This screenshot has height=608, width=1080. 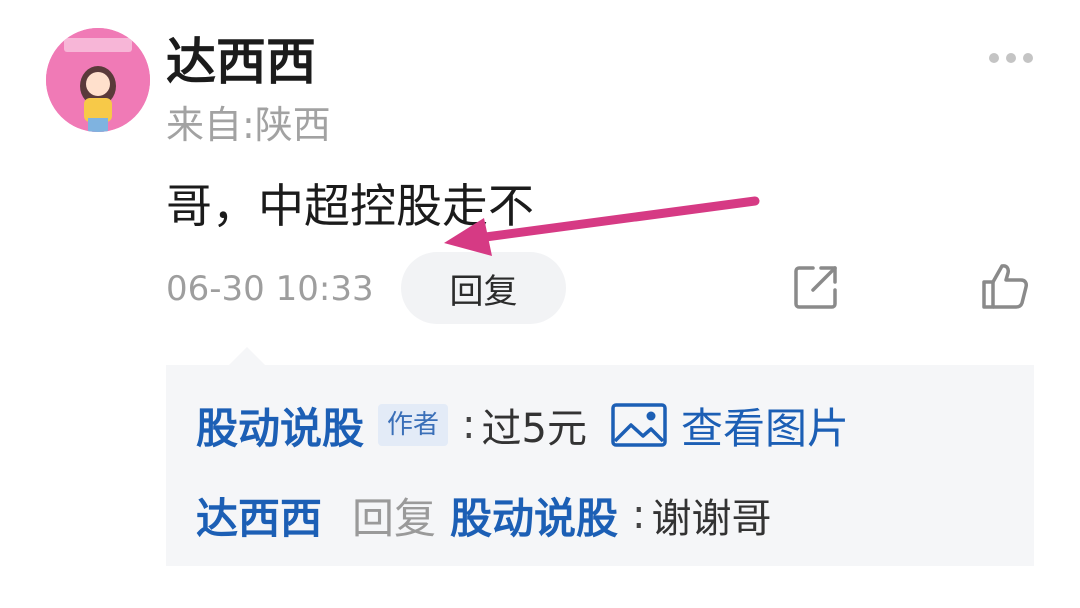 I want to click on reply-content: 过5元, so click(x=534, y=429).